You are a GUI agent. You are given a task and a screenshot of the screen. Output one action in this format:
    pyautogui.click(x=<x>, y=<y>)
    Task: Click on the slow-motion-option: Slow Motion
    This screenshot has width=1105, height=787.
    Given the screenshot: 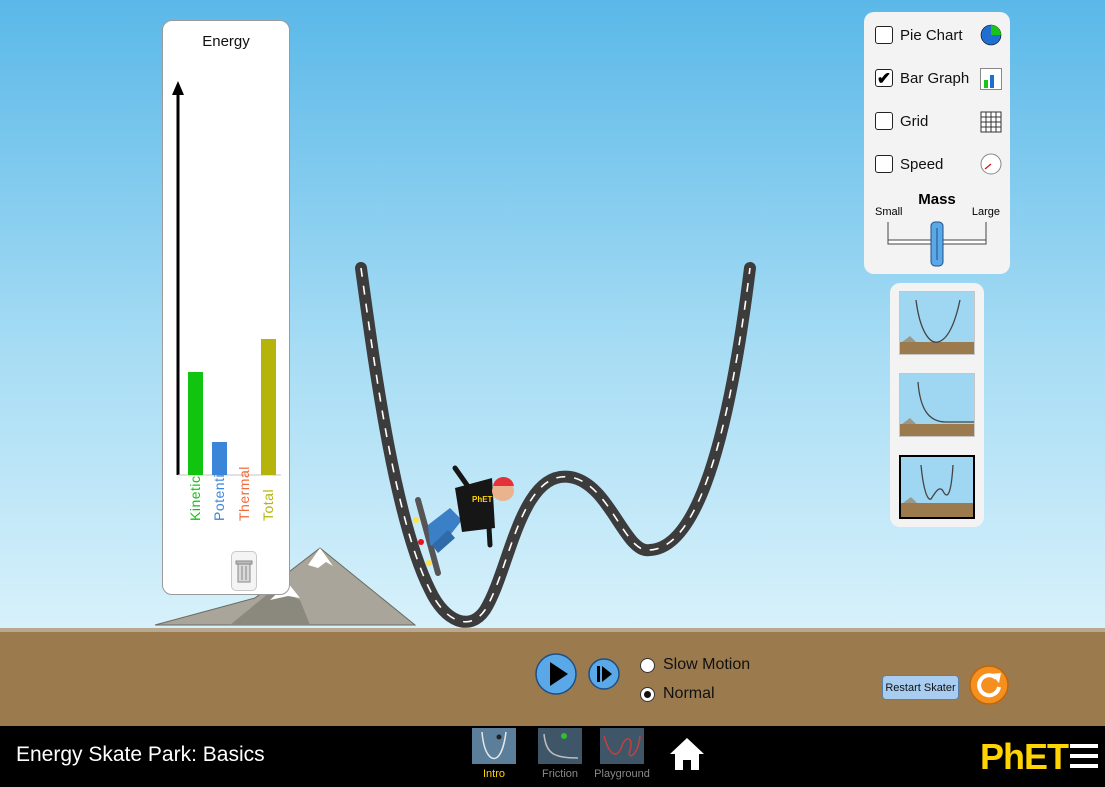 What is the action you would take?
    pyautogui.click(x=695, y=665)
    